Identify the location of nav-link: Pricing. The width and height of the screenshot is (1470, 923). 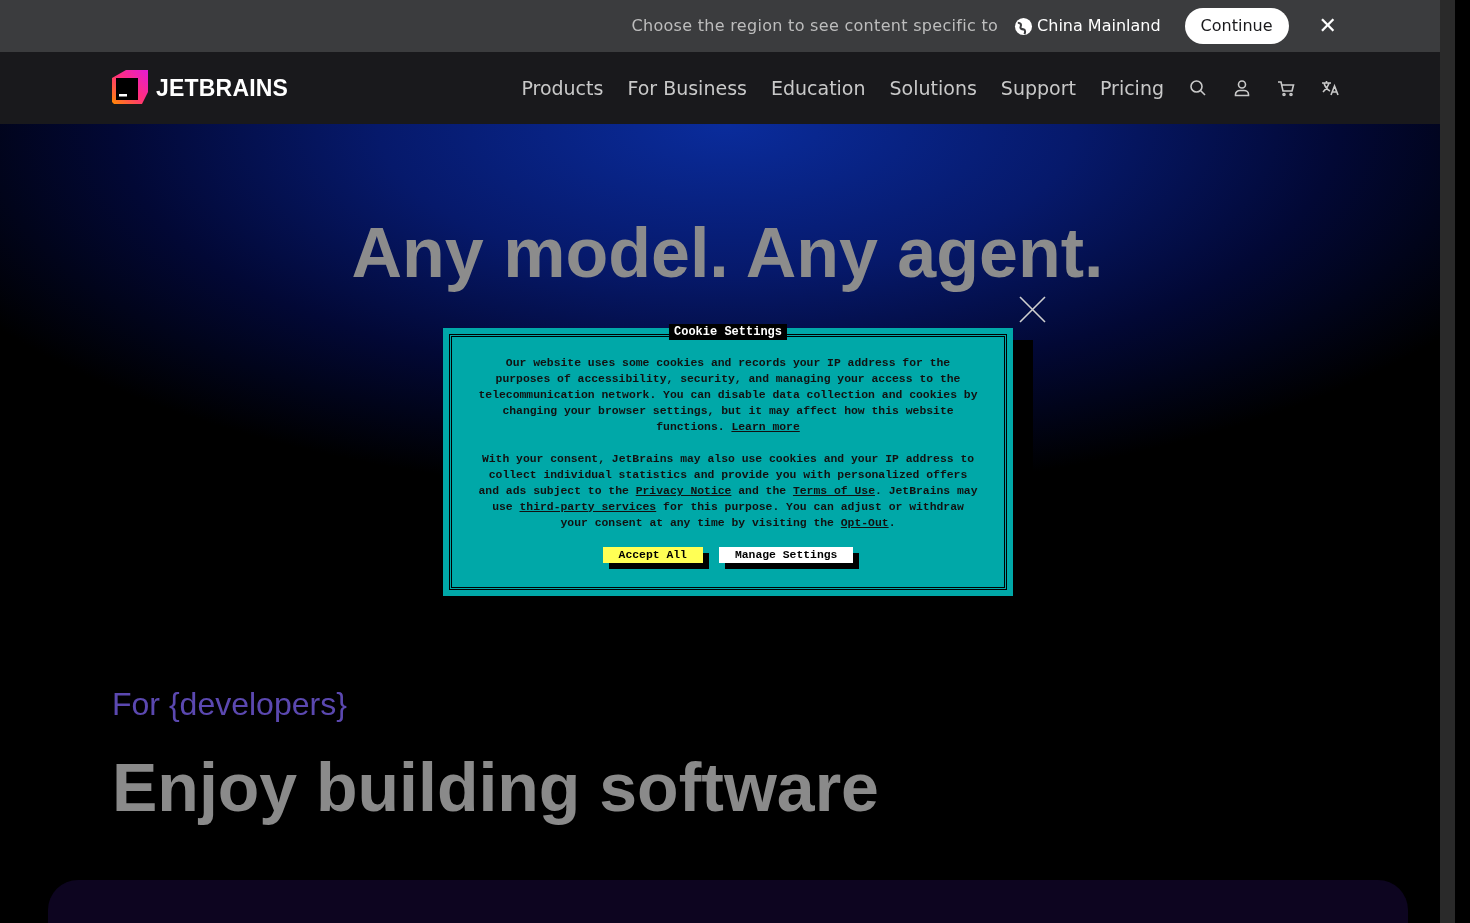
(1131, 88).